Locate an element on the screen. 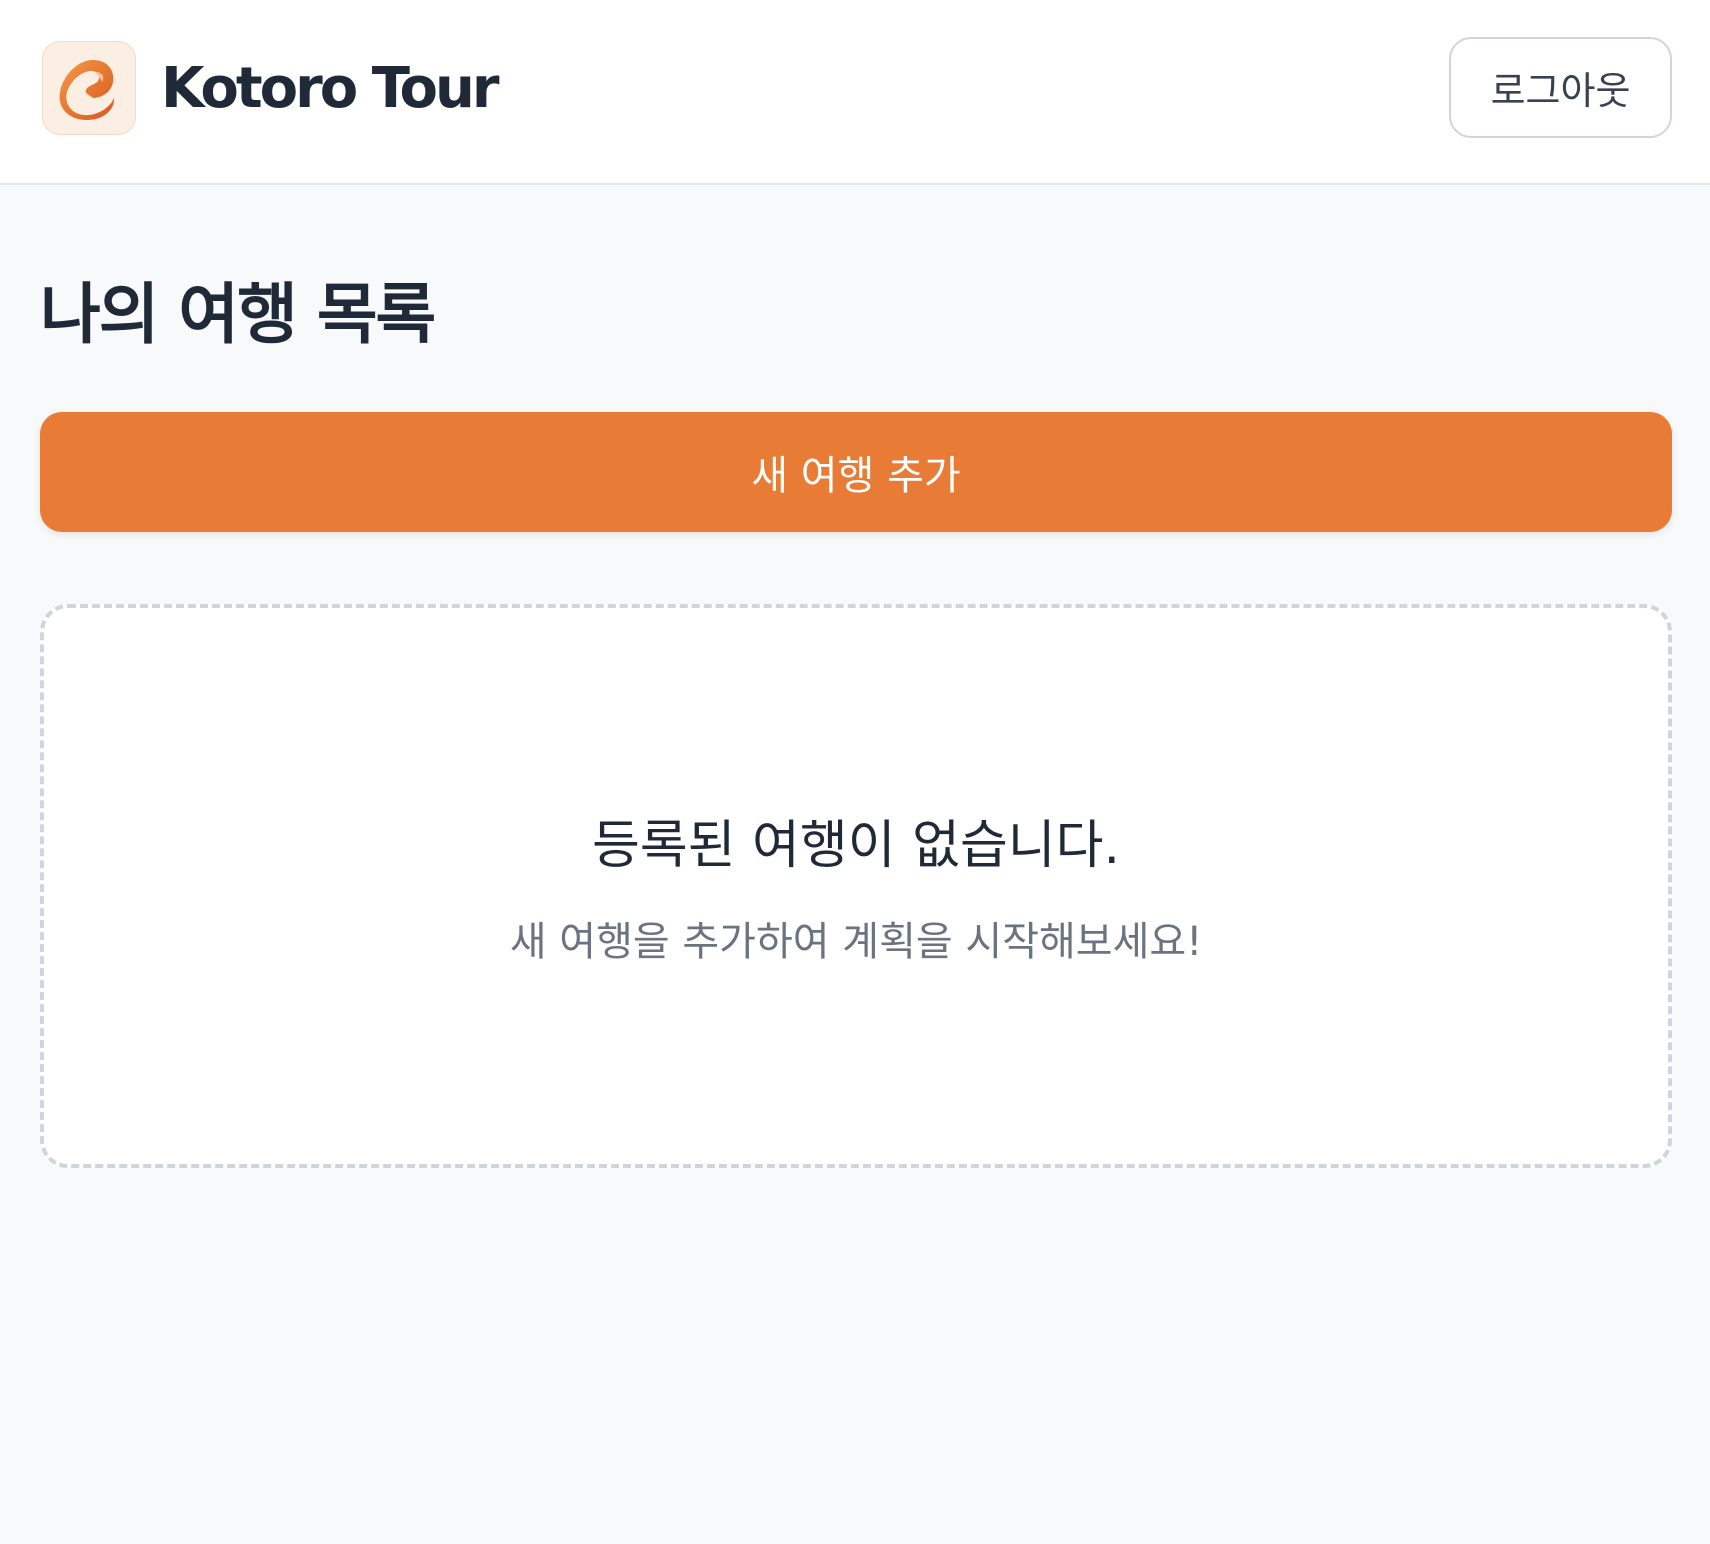  brand: Kotoro Tour is located at coordinates (270, 88).